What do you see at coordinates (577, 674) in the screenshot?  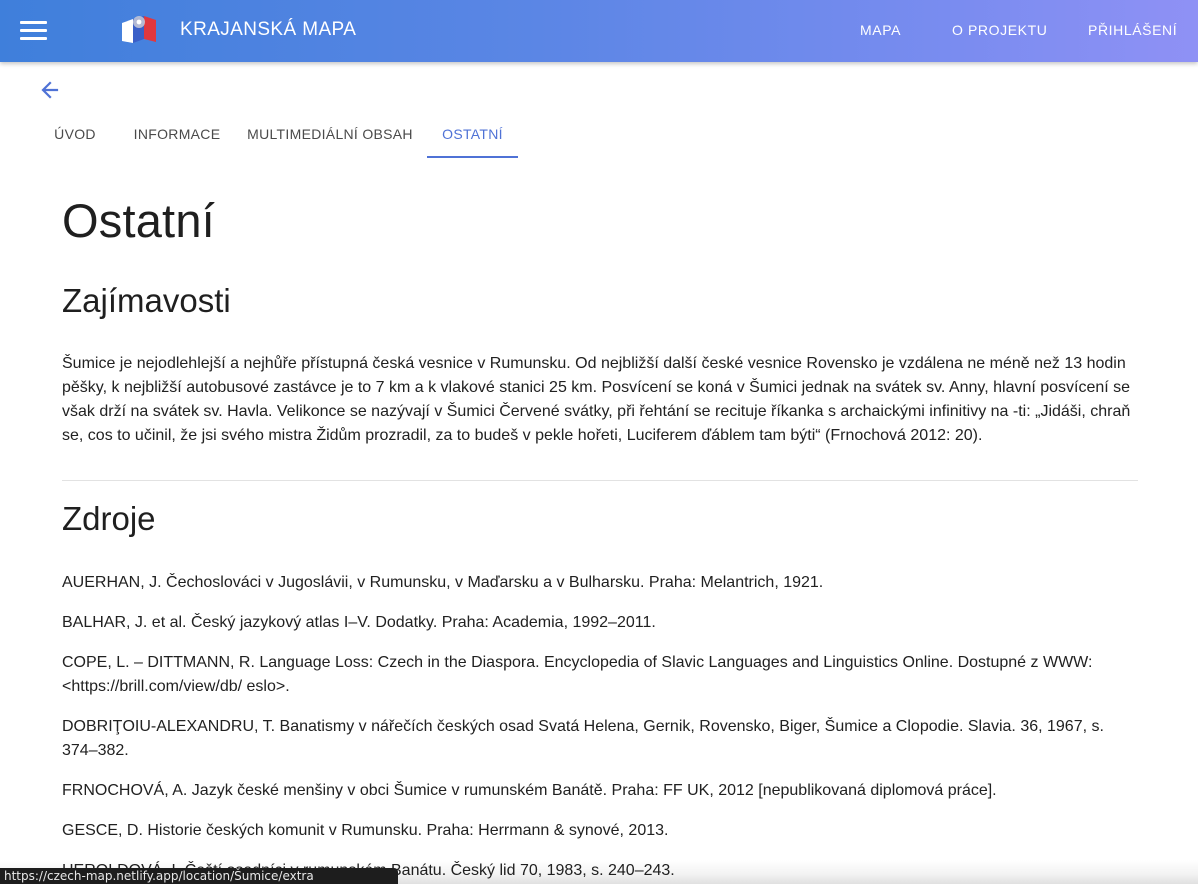 I see `reference-item: COPE, L. – DITTMANN, R. Language Loss` at bounding box center [577, 674].